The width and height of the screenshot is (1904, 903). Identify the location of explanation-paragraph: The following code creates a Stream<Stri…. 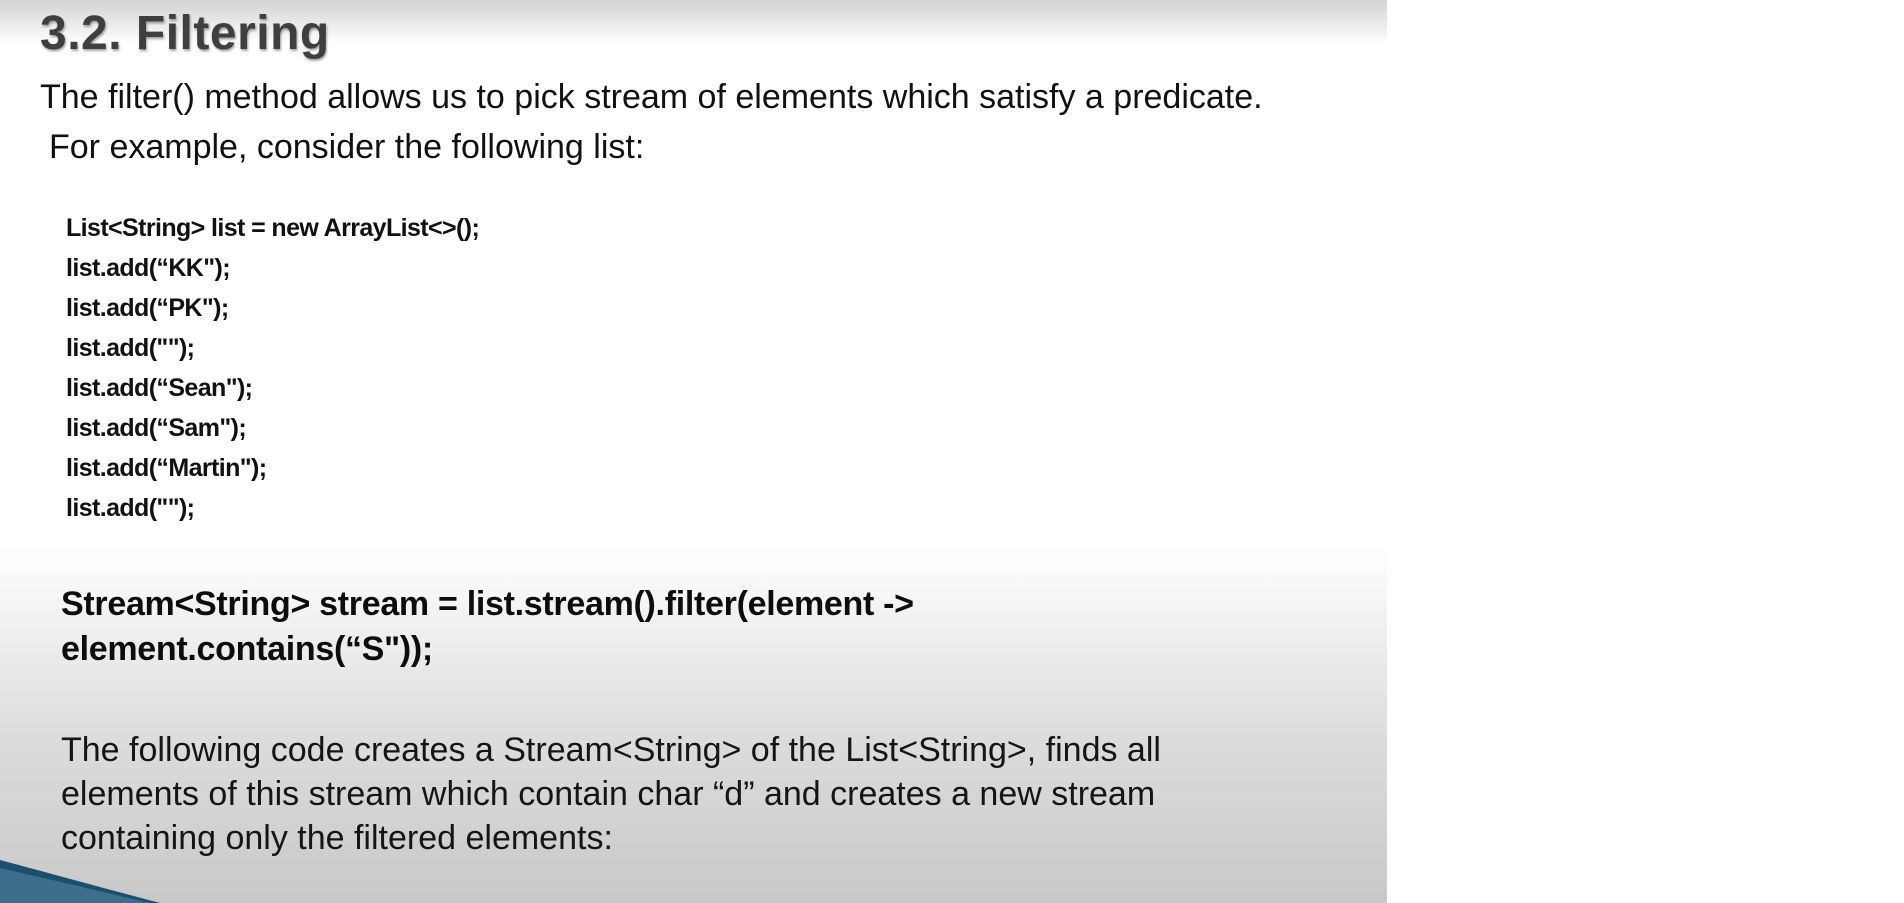
(611, 794).